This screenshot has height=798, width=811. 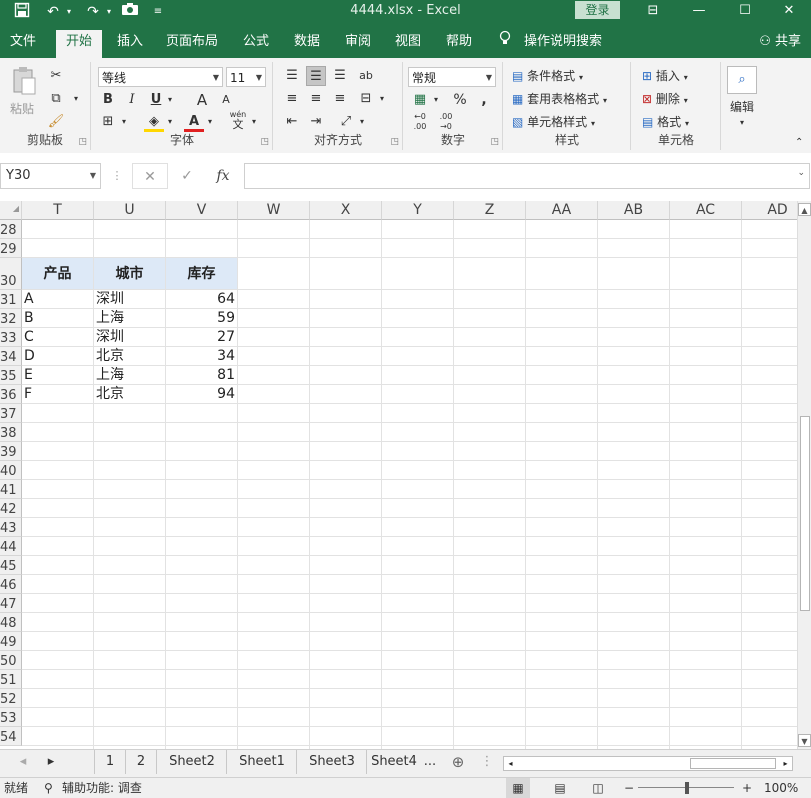 I want to click on table-cell: B, so click(x=58, y=318).